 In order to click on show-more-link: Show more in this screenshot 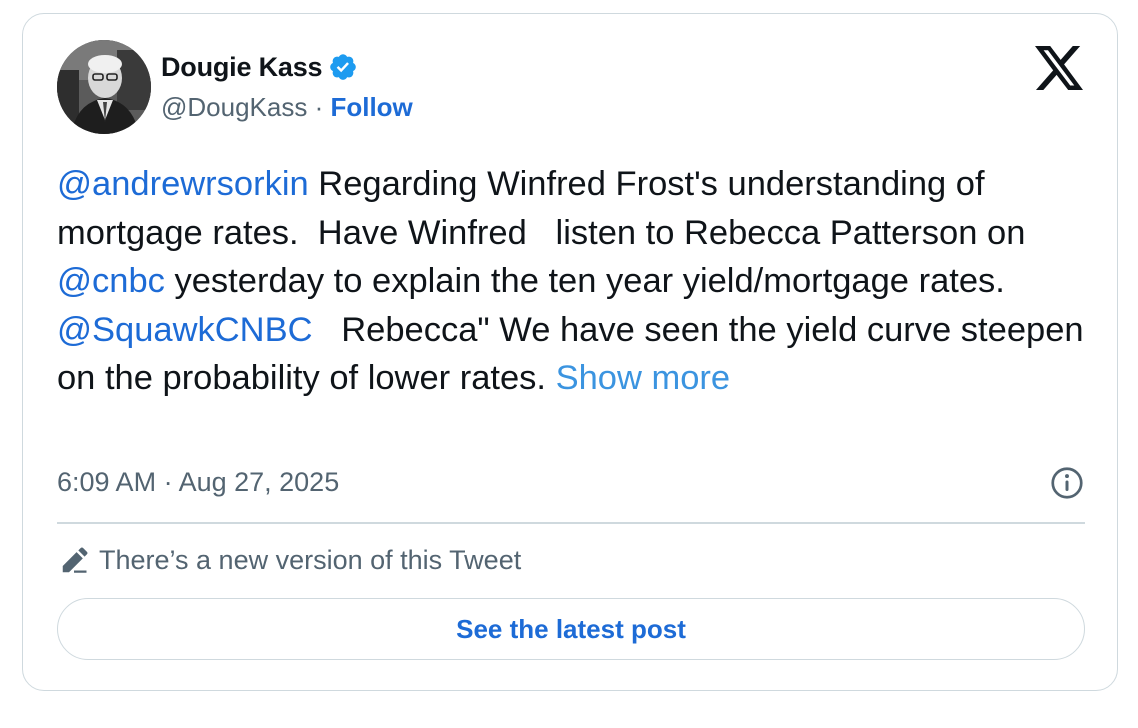, I will do `click(643, 378)`.